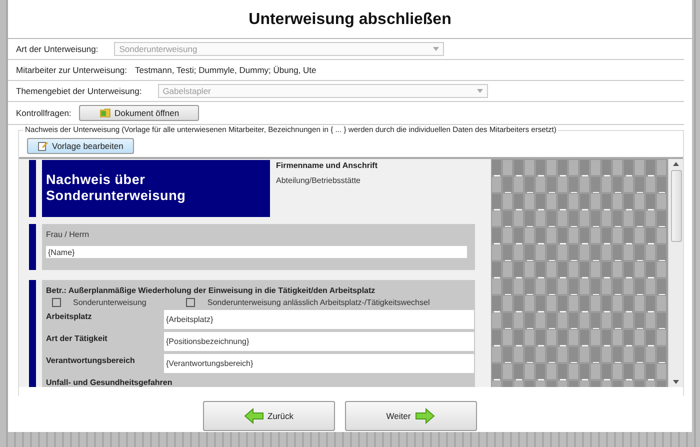  Describe the element at coordinates (268, 416) in the screenshot. I see `back-button: Zurück` at that location.